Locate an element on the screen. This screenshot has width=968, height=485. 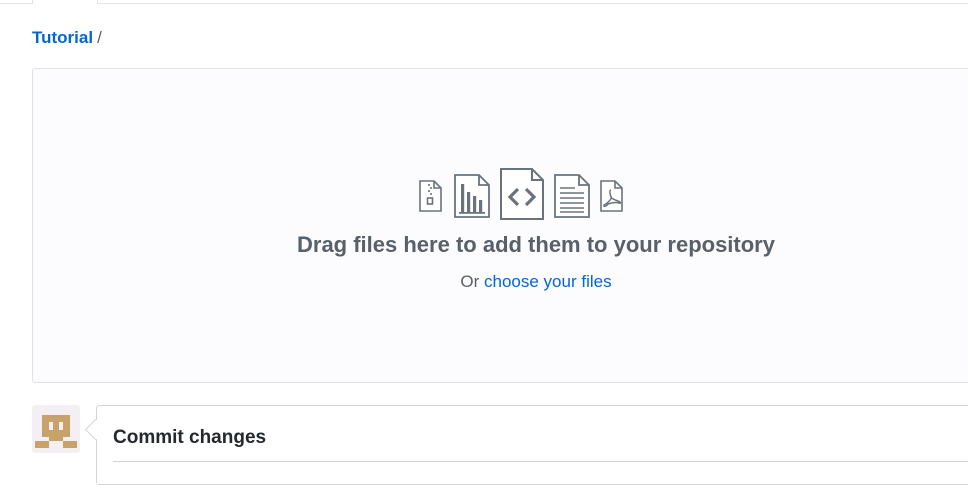
file-type-icons is located at coordinates (523, 194).